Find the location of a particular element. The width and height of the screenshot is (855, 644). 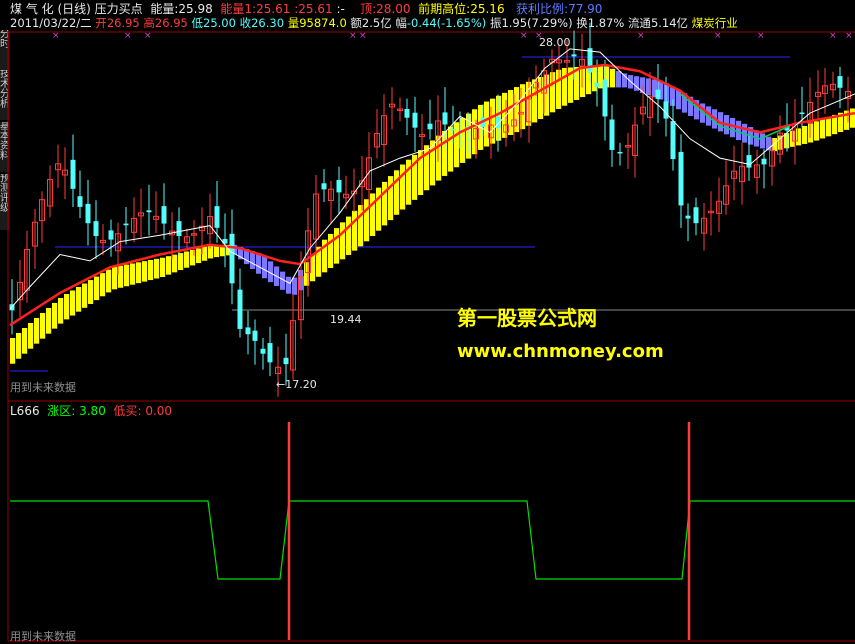

rise-zone-value: 3.80 is located at coordinates (92, 411).